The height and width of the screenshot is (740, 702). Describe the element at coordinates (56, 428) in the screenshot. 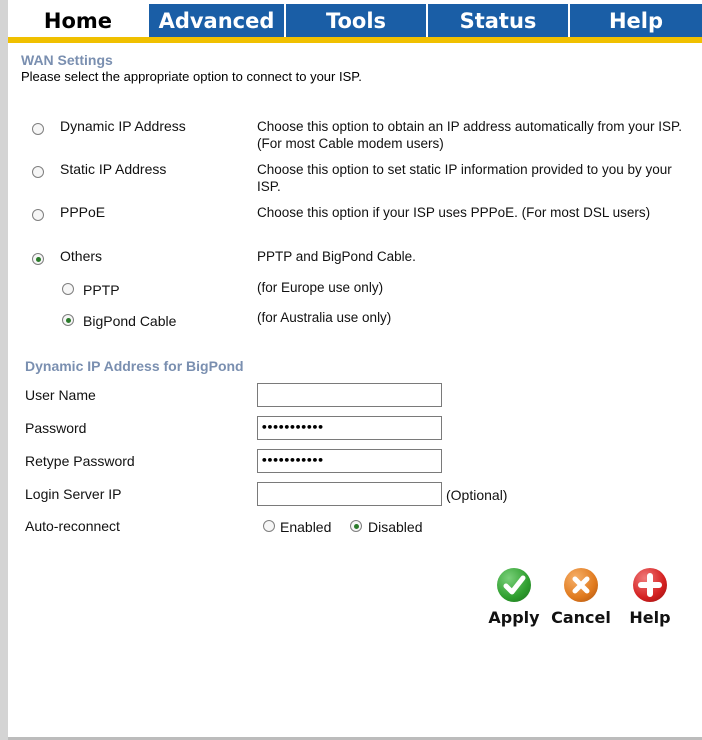

I see `password-label: Password` at that location.